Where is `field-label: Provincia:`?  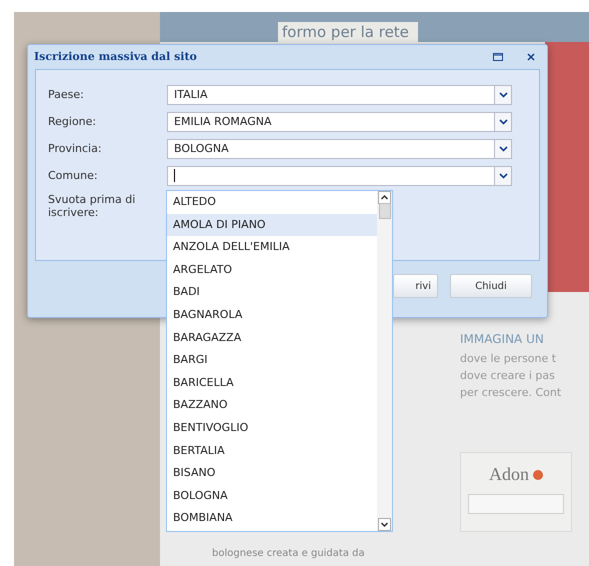
field-label: Provincia: is located at coordinates (75, 148).